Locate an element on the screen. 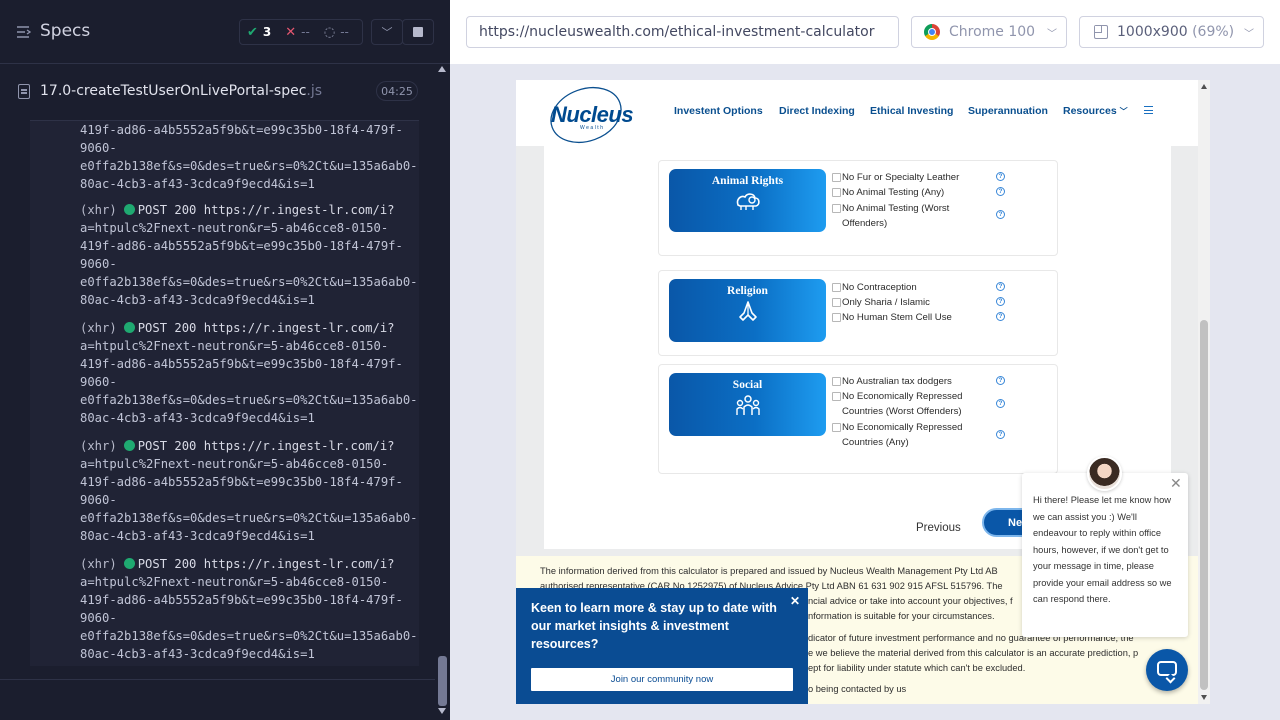  x-icon: ✕ is located at coordinates (291, 32).